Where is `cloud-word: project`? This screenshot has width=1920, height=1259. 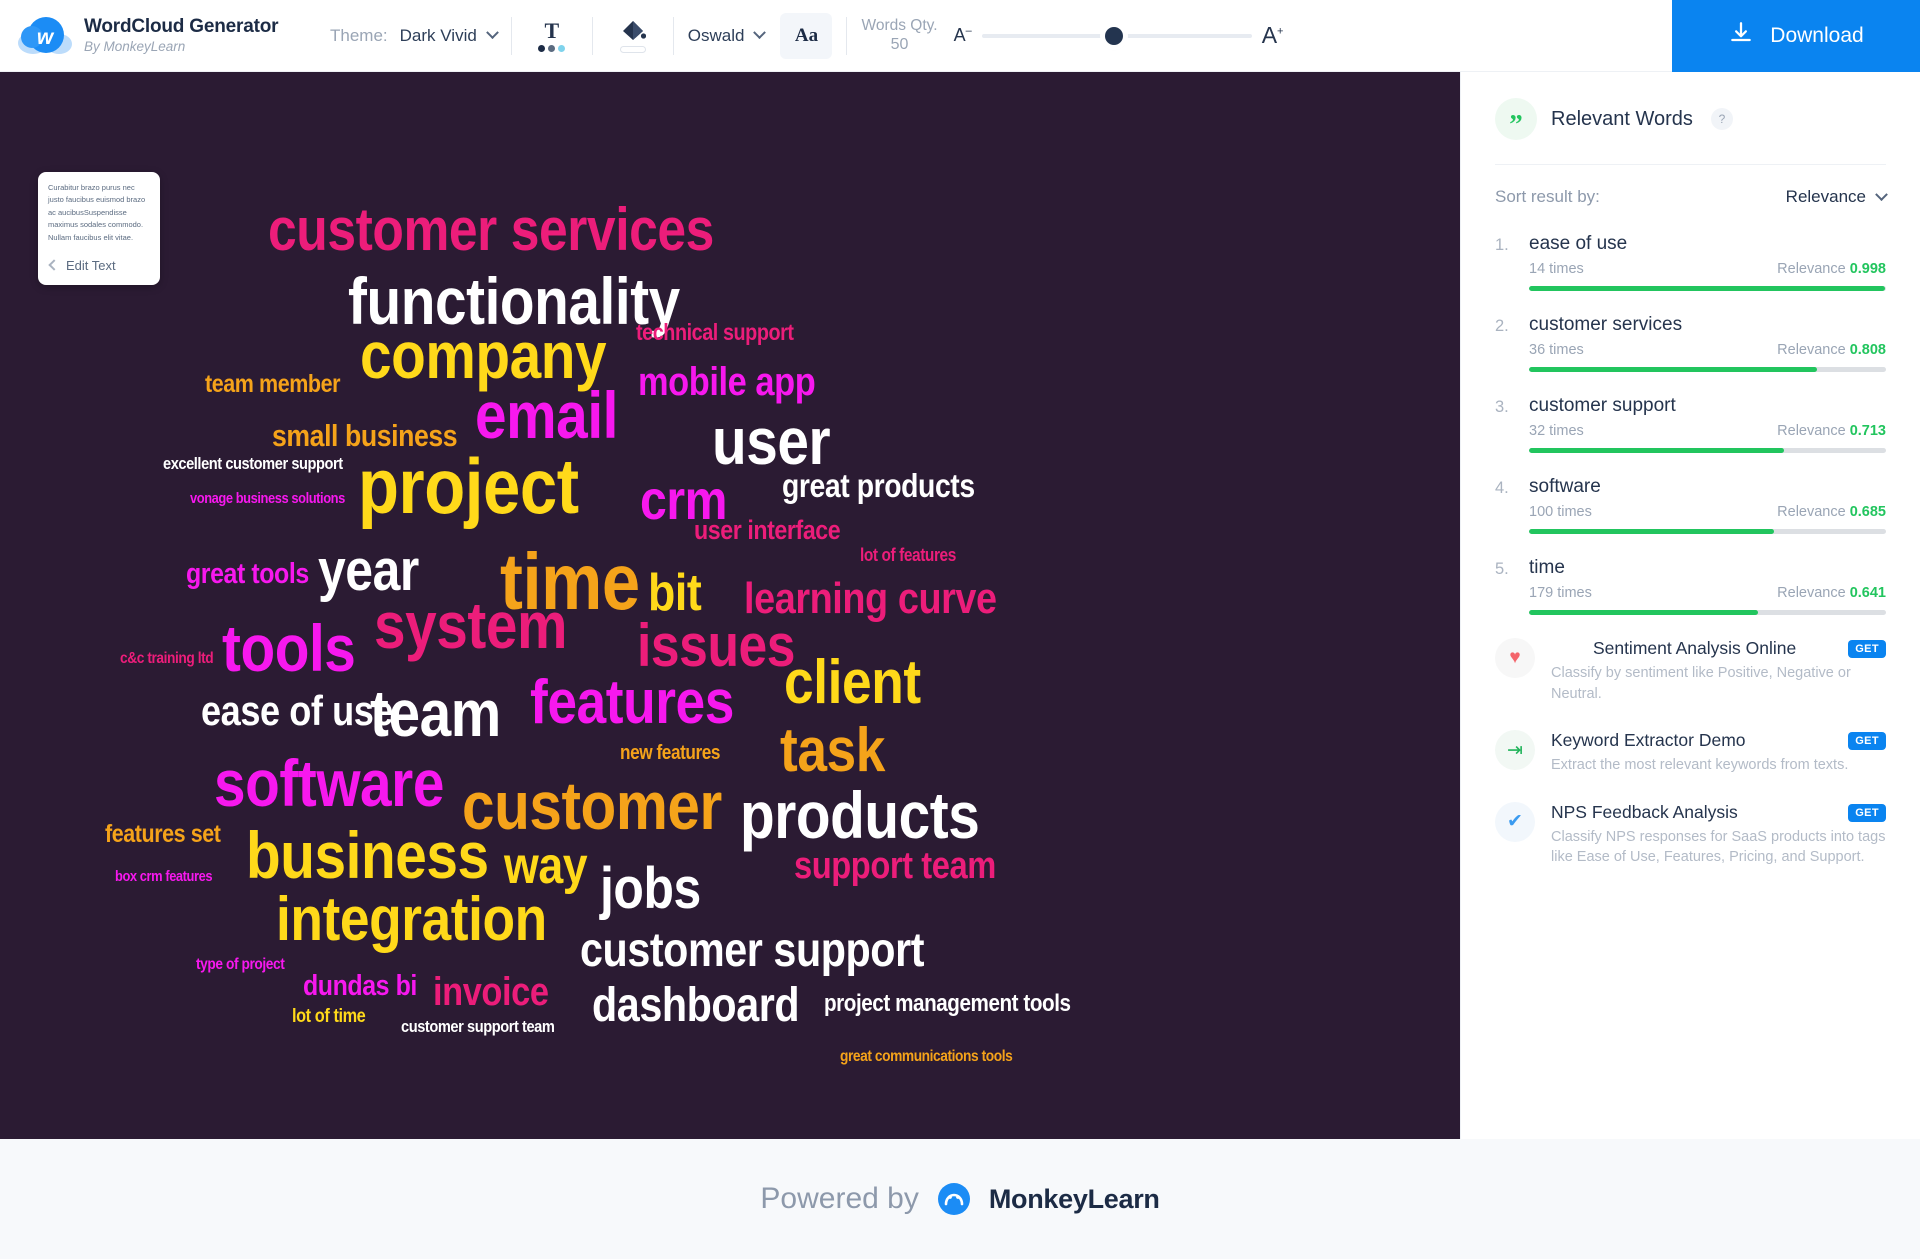
cloud-word: project is located at coordinates (468, 486).